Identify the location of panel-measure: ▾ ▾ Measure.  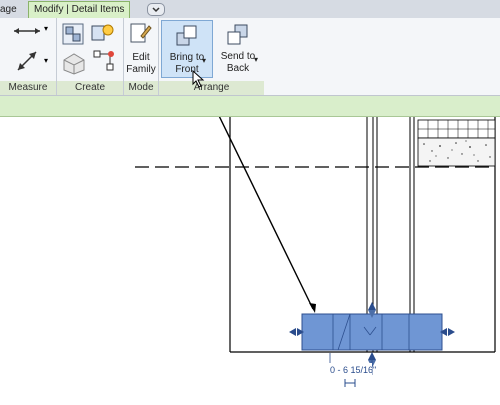
(28, 56).